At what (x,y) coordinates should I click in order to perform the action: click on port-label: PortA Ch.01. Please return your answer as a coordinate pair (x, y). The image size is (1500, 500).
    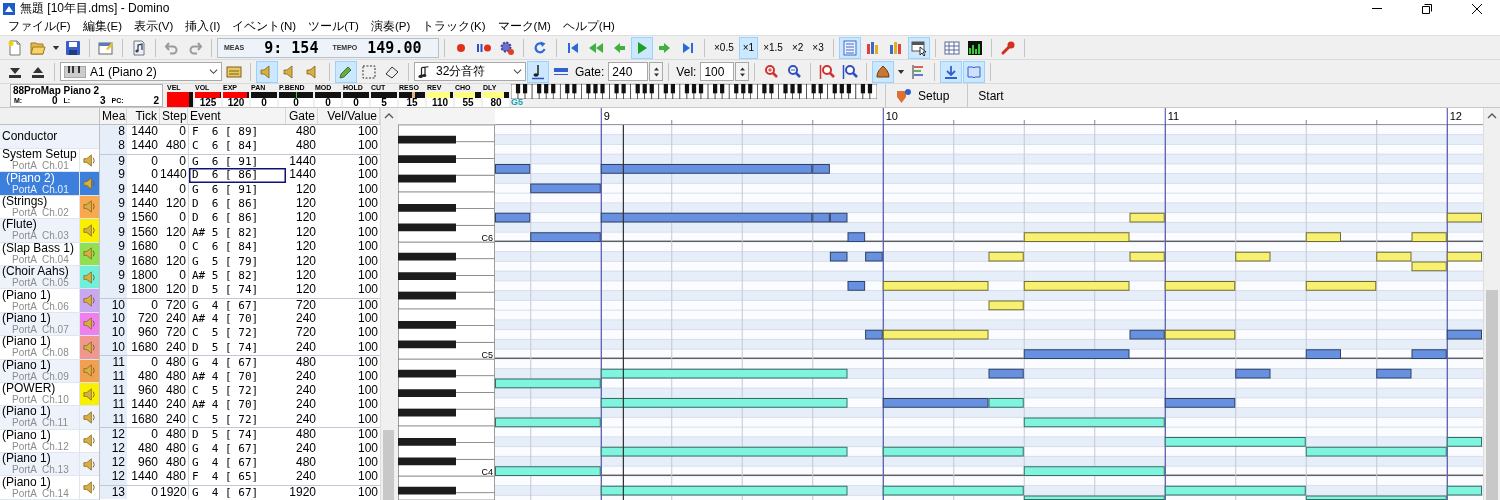
    Looking at the image, I should click on (40, 166).